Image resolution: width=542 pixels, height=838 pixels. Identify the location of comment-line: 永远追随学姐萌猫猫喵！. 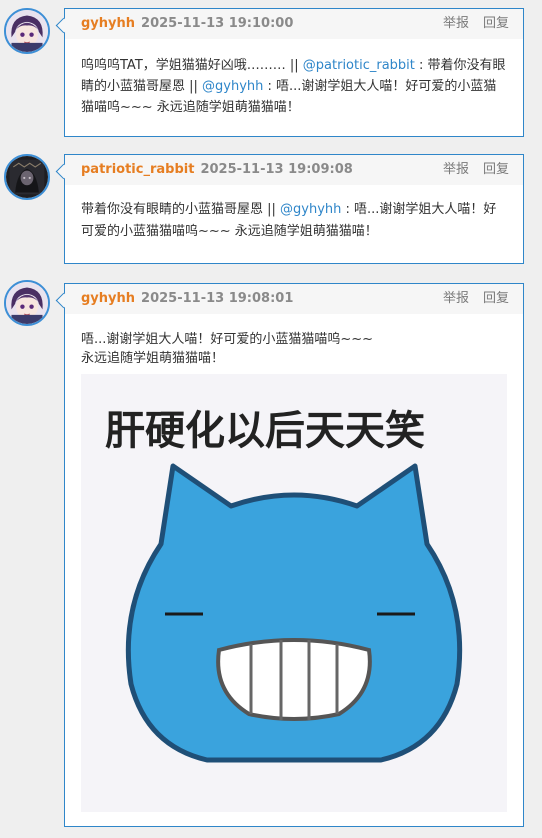
(153, 358).